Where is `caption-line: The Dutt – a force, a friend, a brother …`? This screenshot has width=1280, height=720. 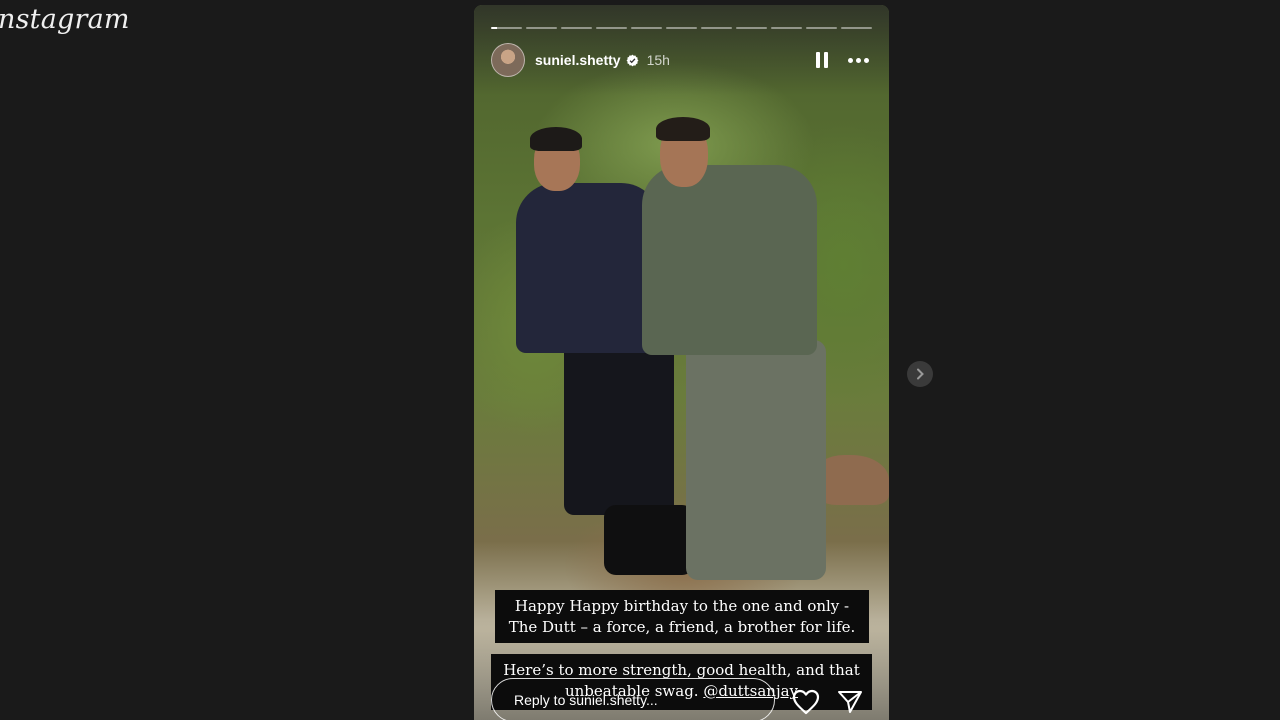
caption-line: The Dutt – a force, a friend, a brother … is located at coordinates (682, 627).